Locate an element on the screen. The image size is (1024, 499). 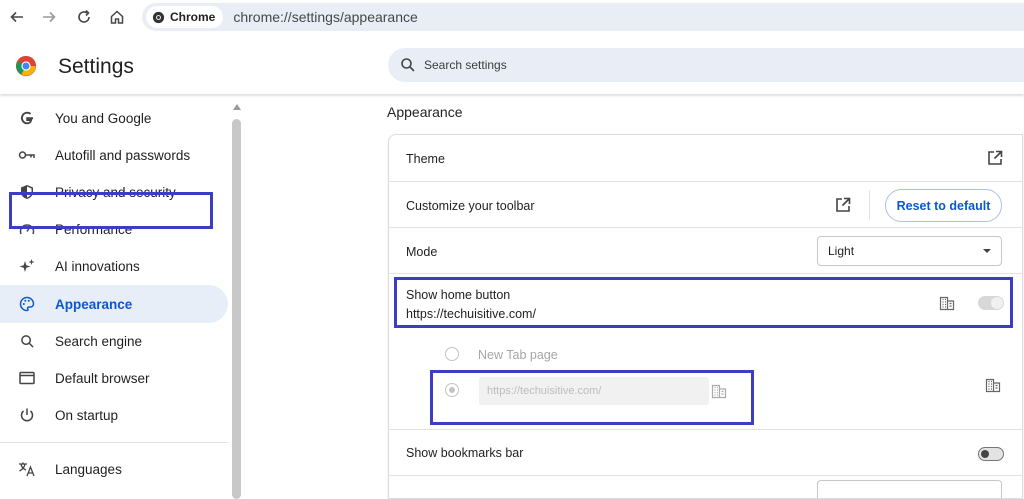
power-icon is located at coordinates (27, 415).